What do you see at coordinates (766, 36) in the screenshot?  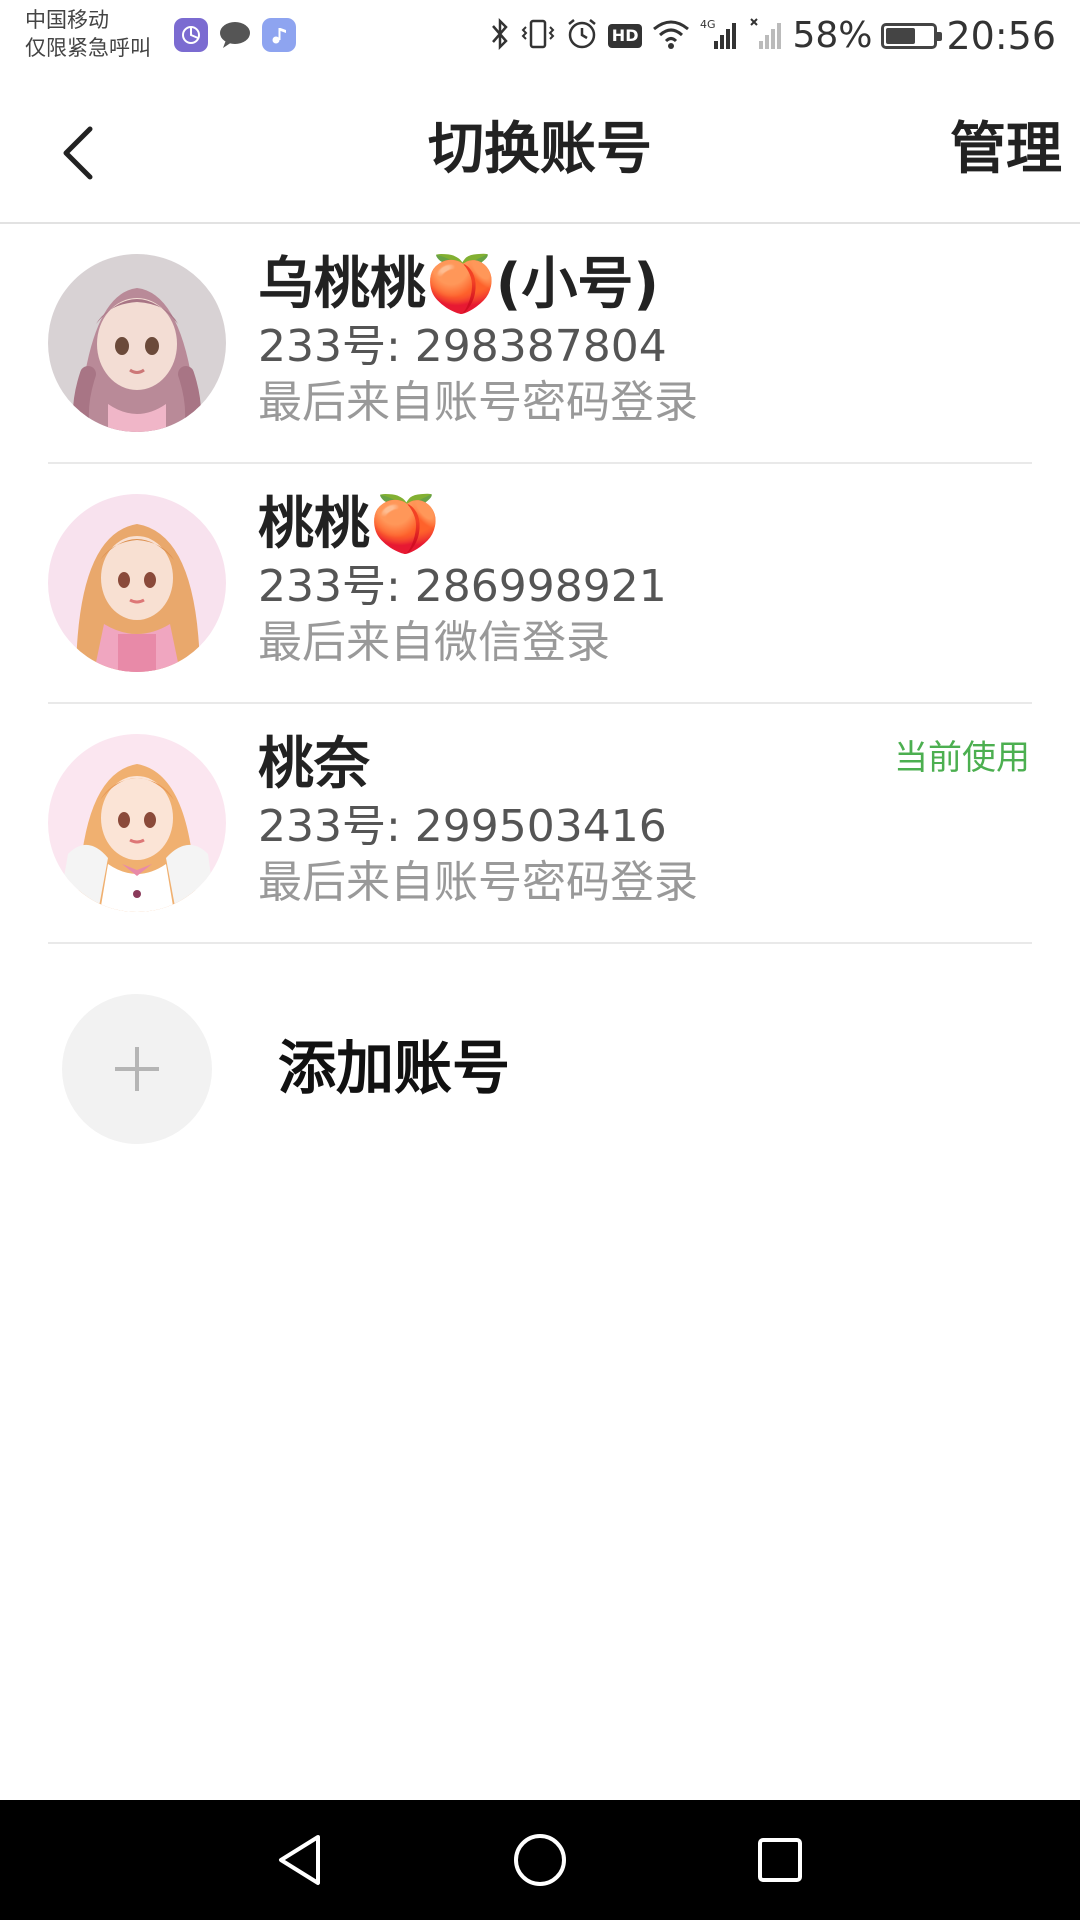 I see `signal-empty-icon` at bounding box center [766, 36].